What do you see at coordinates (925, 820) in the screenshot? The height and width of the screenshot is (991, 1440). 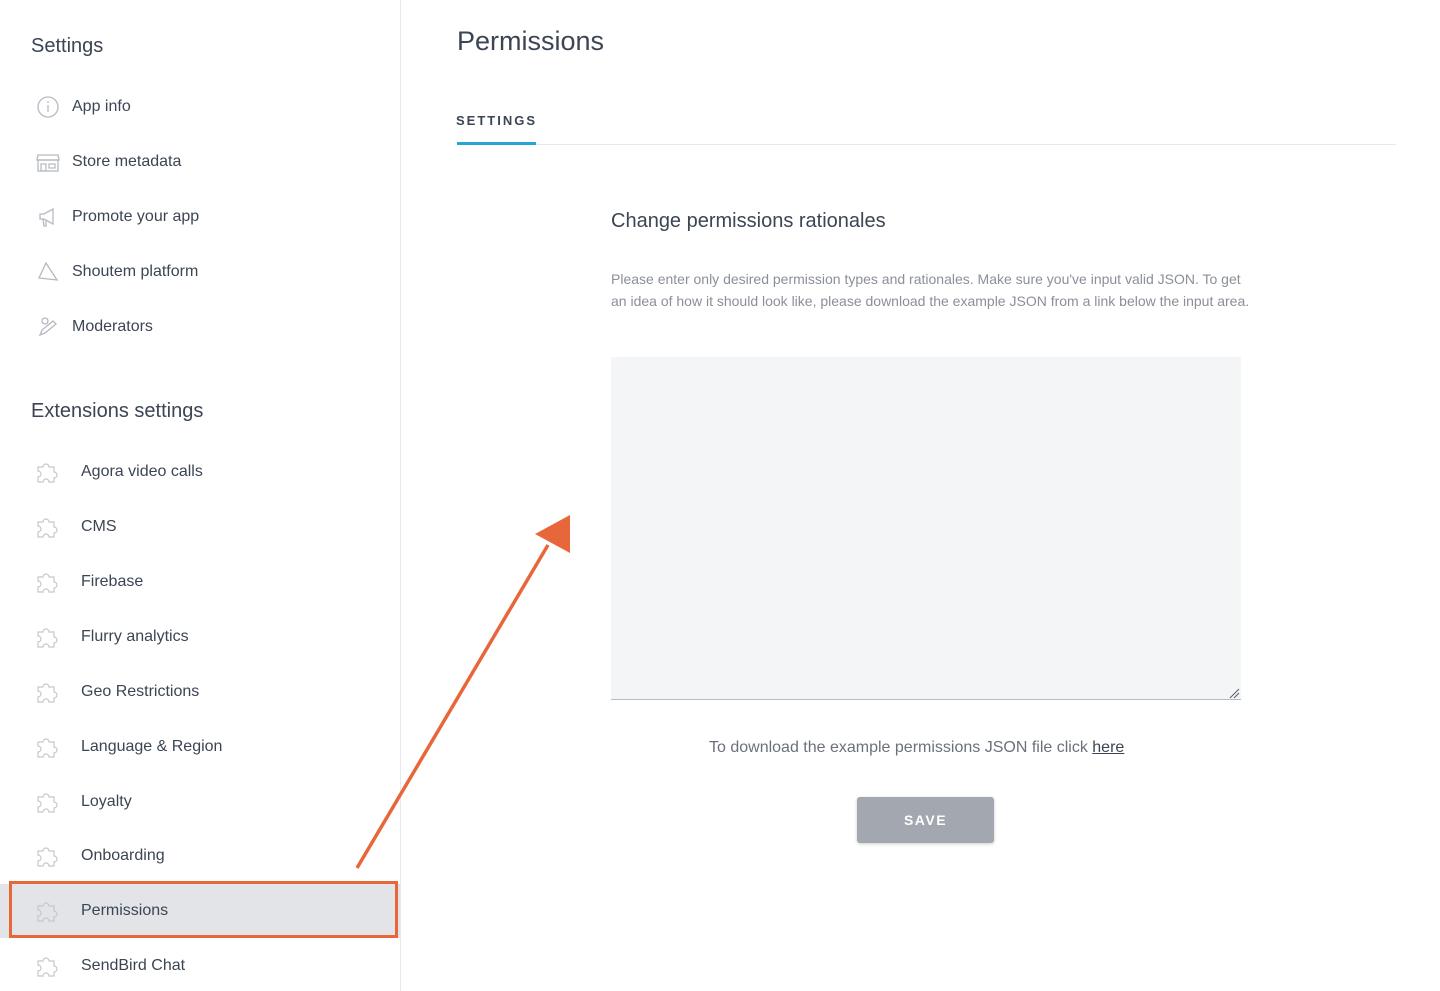 I see `save-button: SAVE` at bounding box center [925, 820].